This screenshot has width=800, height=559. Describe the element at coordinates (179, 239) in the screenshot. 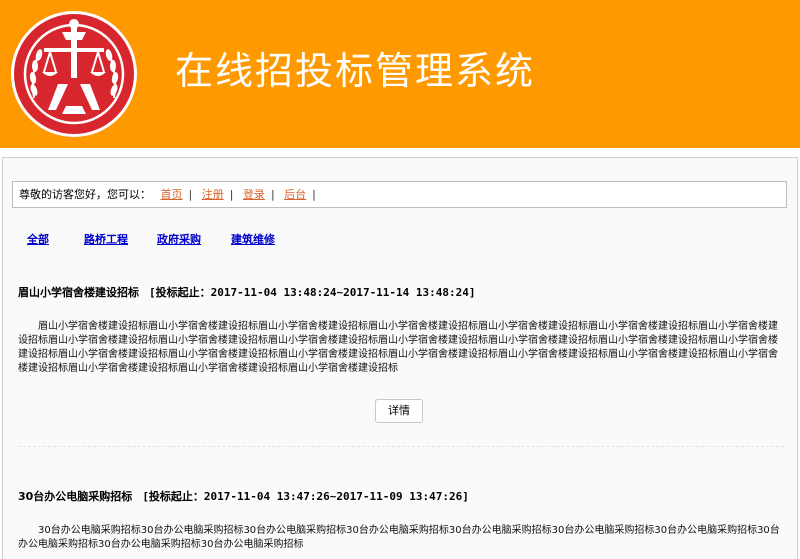

I see `category-gov-procurement: 政府采购` at that location.